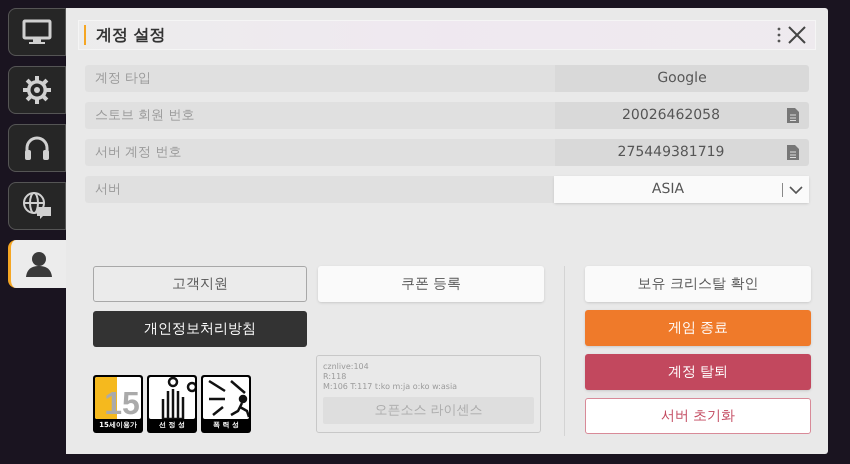  Describe the element at coordinates (319, 189) in the screenshot. I see `row-label: 서버` at that location.